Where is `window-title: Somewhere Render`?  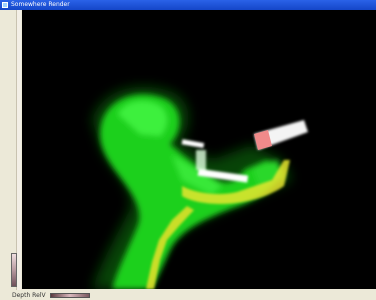
window-title: Somewhere Render is located at coordinates (40, 4).